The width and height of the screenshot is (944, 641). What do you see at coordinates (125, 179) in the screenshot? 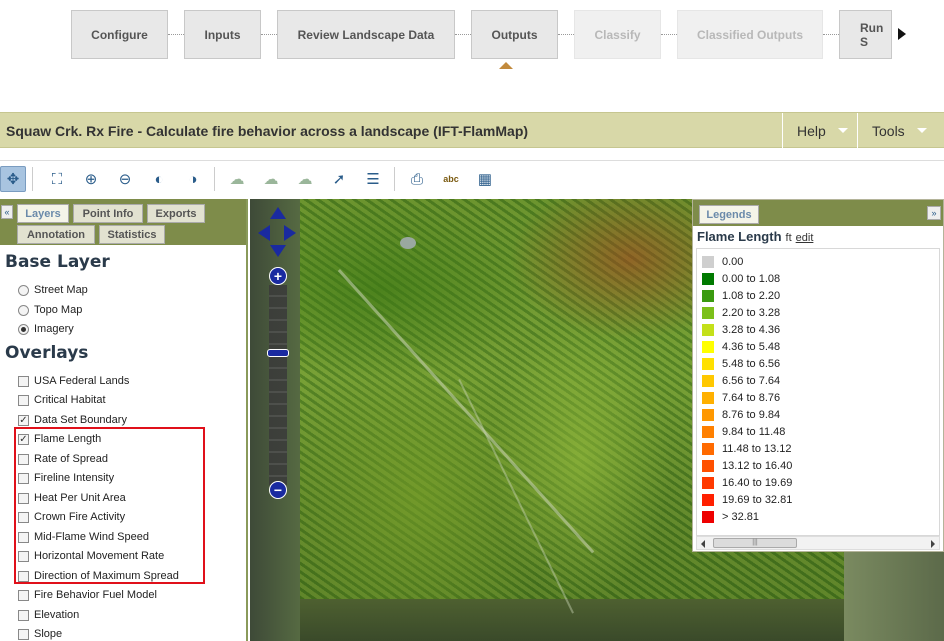
I see `zoom-out-icon: ⊖` at bounding box center [125, 179].